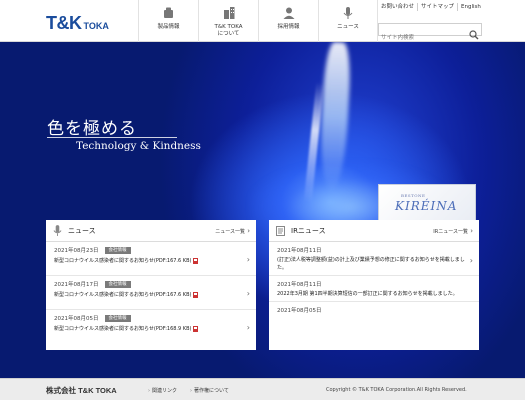  Describe the element at coordinates (82, 230) in the screenshot. I see `news-panel-title: ニュース` at that location.